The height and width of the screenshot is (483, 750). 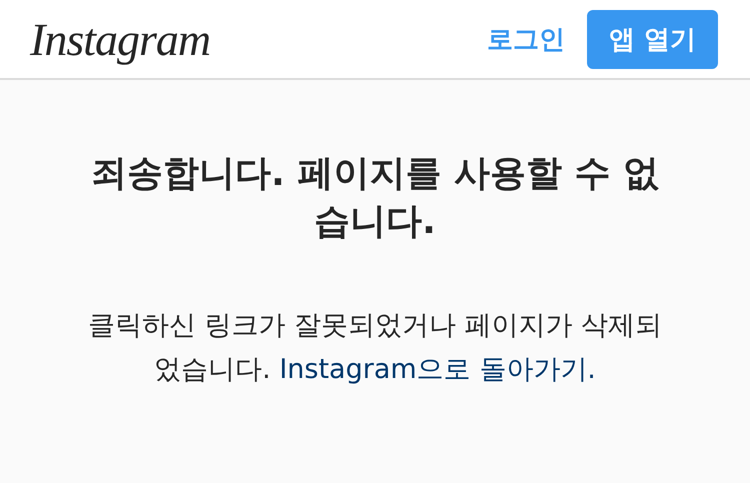 I want to click on page-heading: 죄송합니다. 페이지를 사용할 수 없습니다., so click(x=375, y=198).